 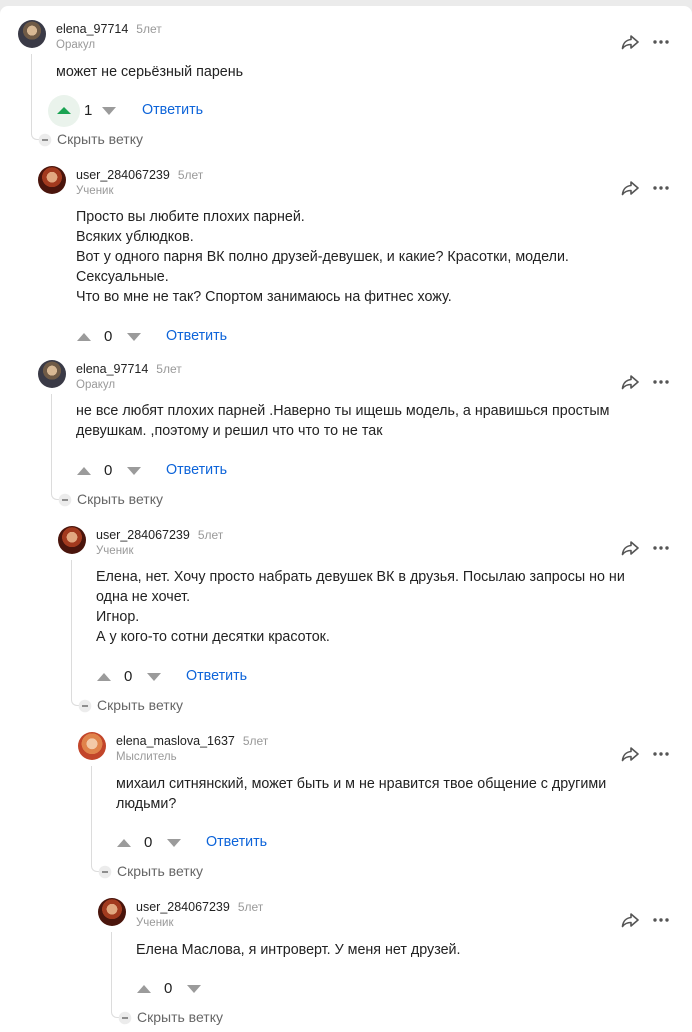 What do you see at coordinates (143, 597) in the screenshot?
I see `comment-text-line: одна не хочет.` at bounding box center [143, 597].